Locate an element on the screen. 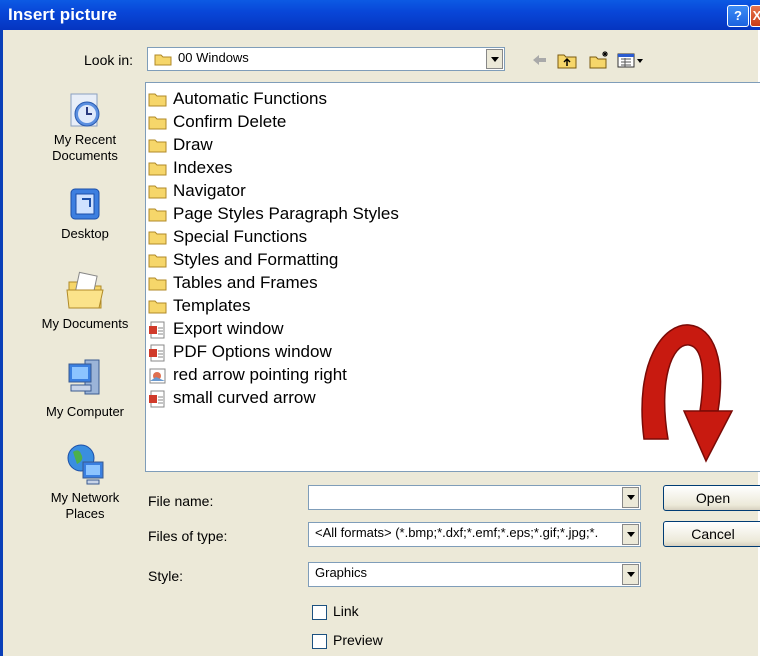 The height and width of the screenshot is (657, 760). style-value: Graphics is located at coordinates (341, 572).